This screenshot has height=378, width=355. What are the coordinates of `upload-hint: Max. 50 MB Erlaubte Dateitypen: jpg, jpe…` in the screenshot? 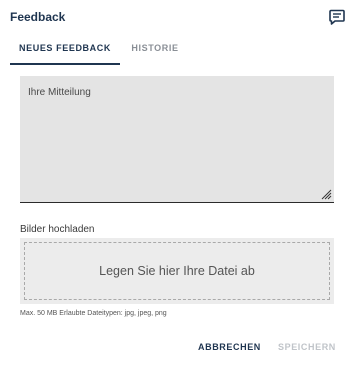 It's located at (93, 313).